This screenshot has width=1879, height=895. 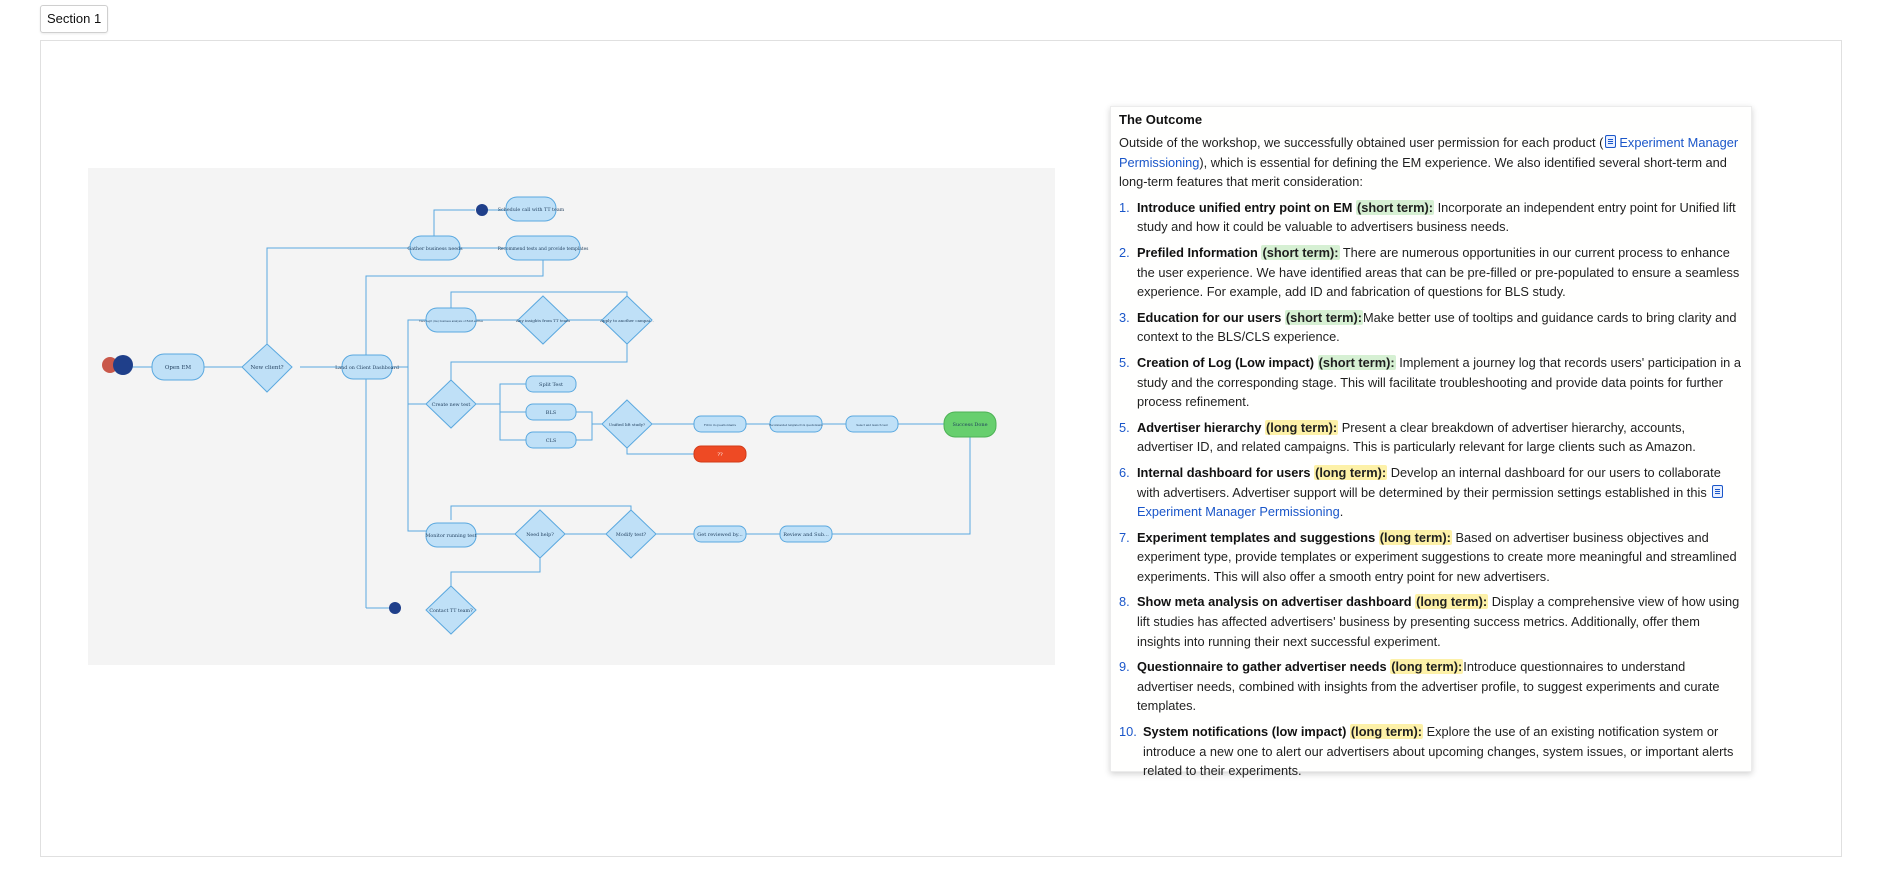 I want to click on label-contact-team: Contact TT team?, so click(x=451, y=611).